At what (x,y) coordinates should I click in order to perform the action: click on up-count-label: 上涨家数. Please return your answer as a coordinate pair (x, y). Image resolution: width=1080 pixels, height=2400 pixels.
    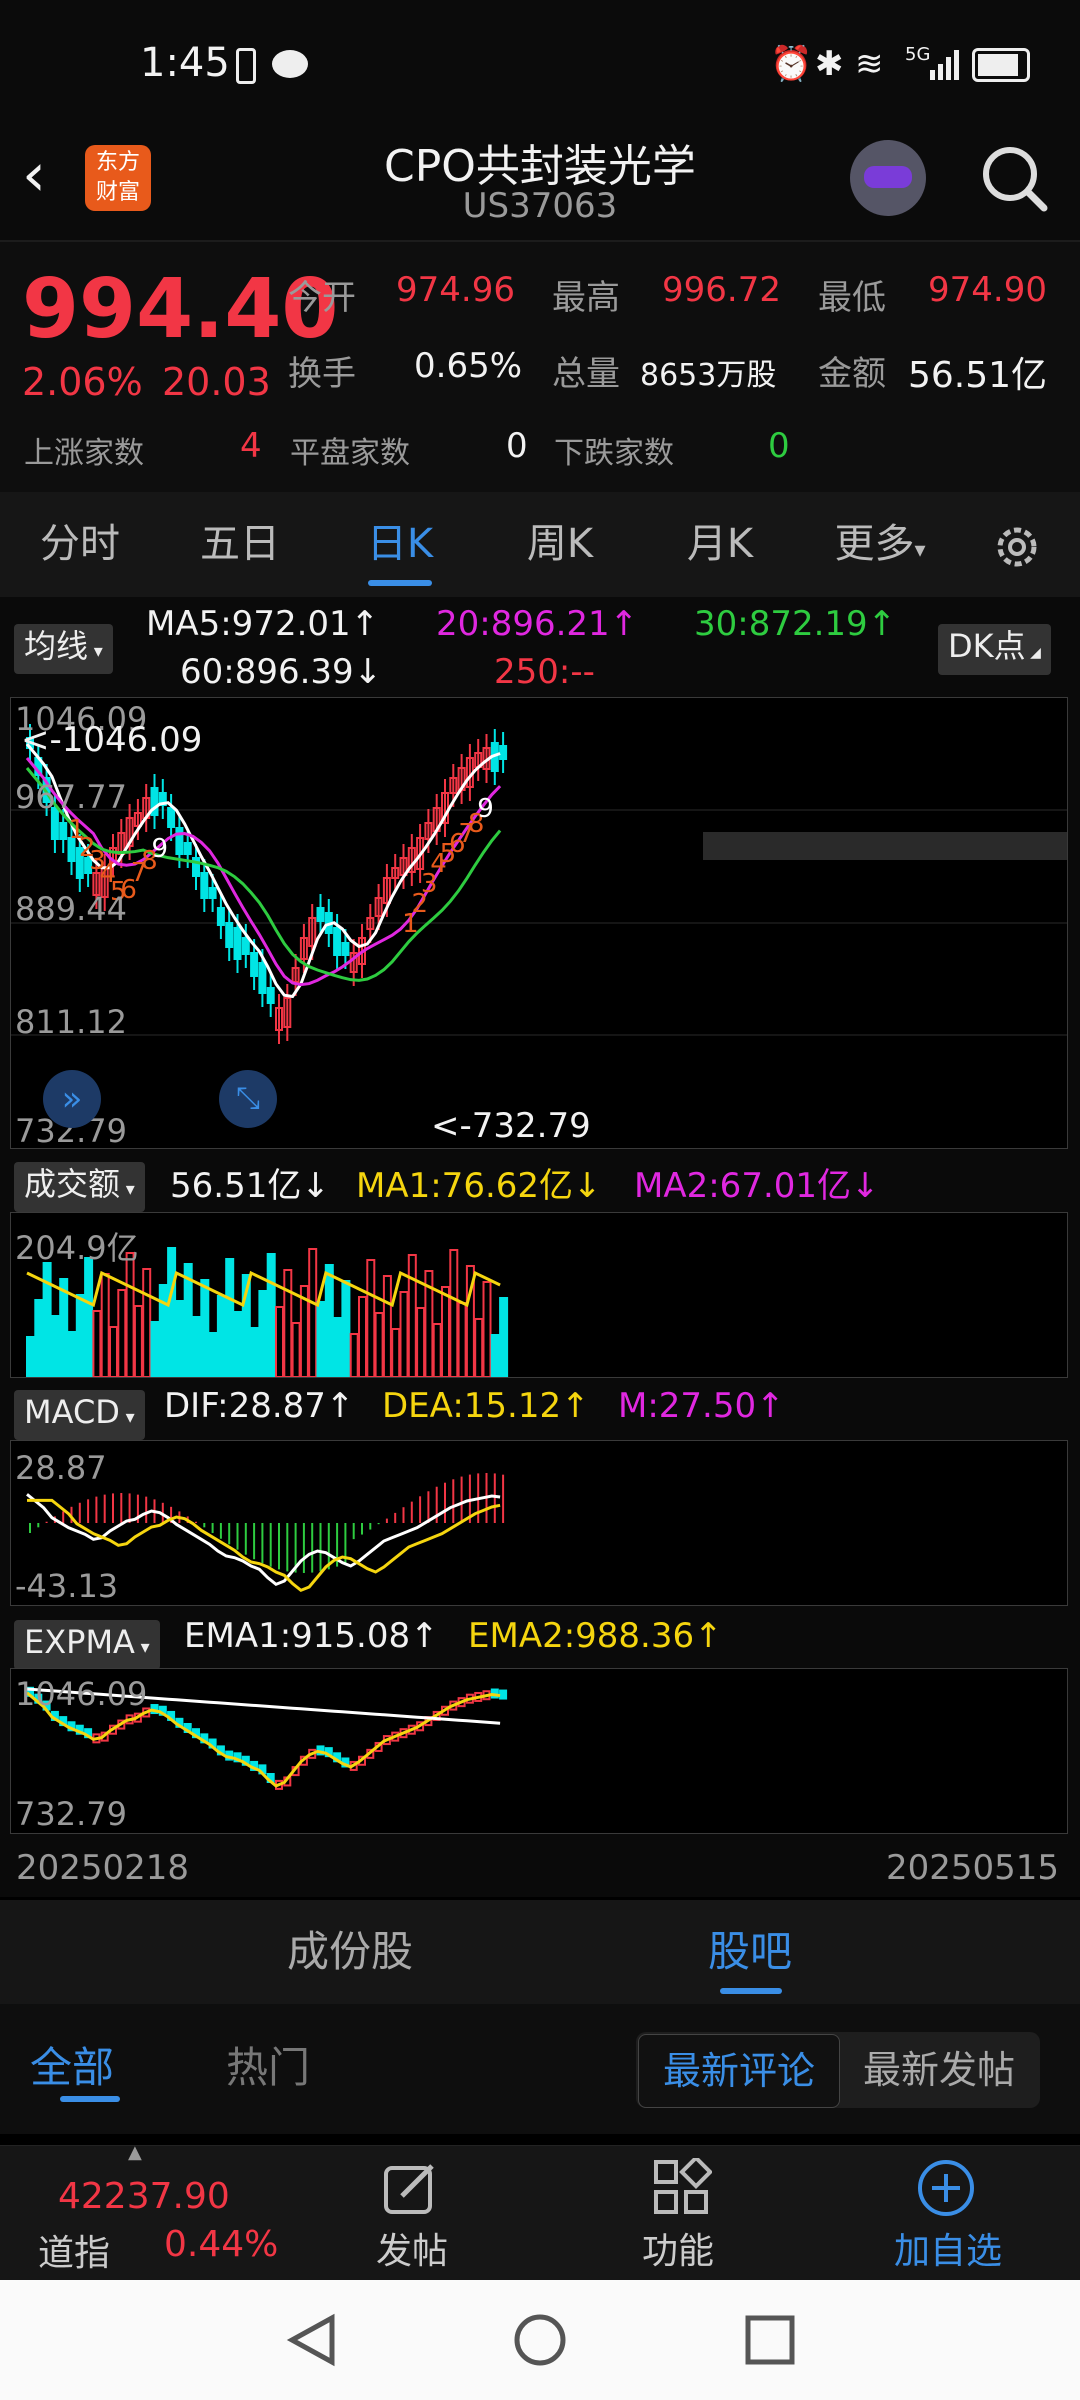
    Looking at the image, I should click on (84, 453).